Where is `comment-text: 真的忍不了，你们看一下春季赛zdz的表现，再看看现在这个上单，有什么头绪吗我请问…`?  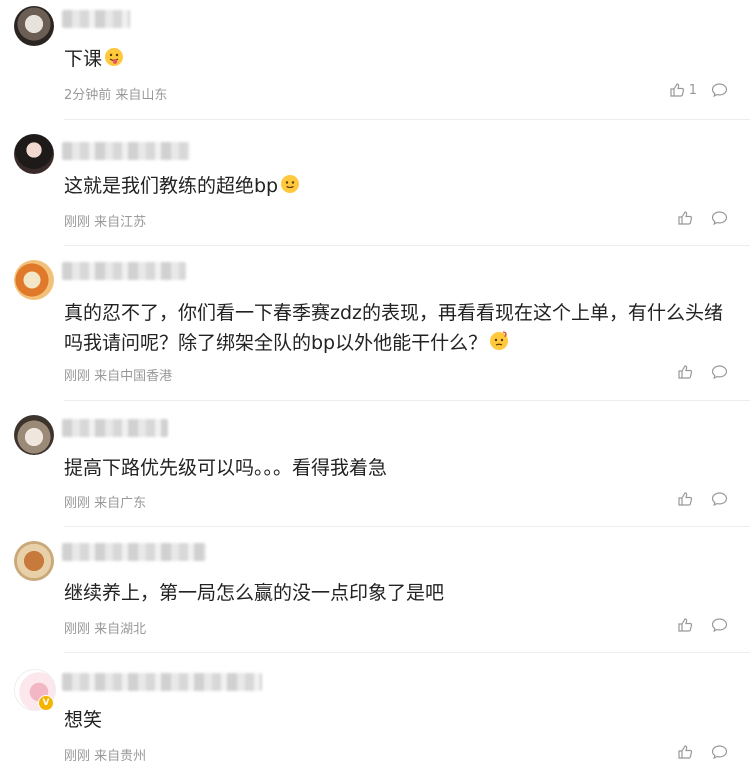
comment-text: 真的忍不了，你们看一下春季赛zdz的表现，再看看现在这个上单，有什么头绪吗我请问… is located at coordinates (396, 329).